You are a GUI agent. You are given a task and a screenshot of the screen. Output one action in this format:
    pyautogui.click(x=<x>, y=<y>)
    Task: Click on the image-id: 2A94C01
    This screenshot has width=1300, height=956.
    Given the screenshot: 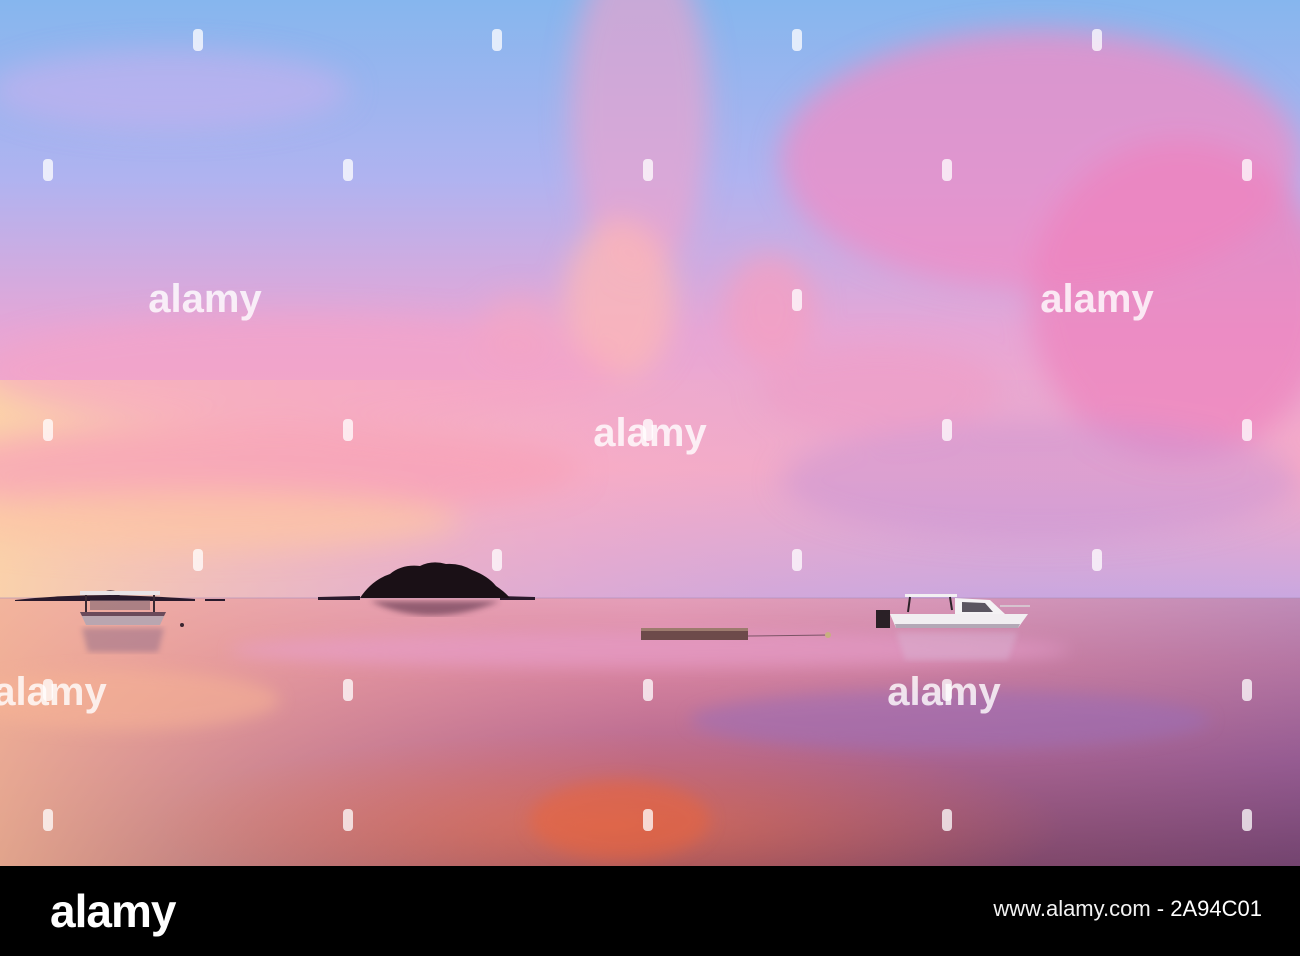 What is the action you would take?
    pyautogui.click(x=1216, y=908)
    